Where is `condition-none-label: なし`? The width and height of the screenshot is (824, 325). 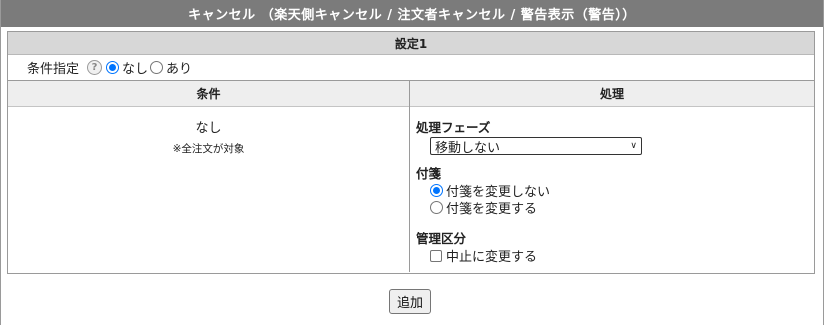 condition-none-label: なし is located at coordinates (135, 69).